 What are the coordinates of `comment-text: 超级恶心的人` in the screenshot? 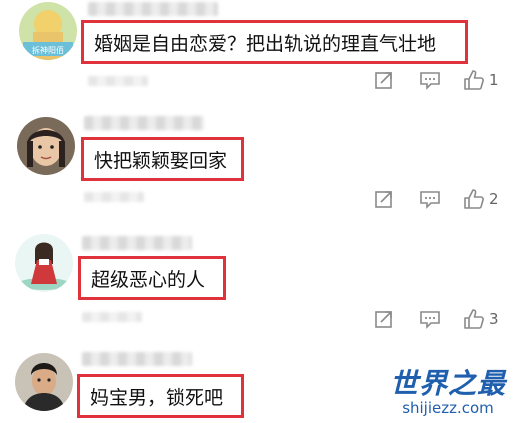 It's located at (148, 279).